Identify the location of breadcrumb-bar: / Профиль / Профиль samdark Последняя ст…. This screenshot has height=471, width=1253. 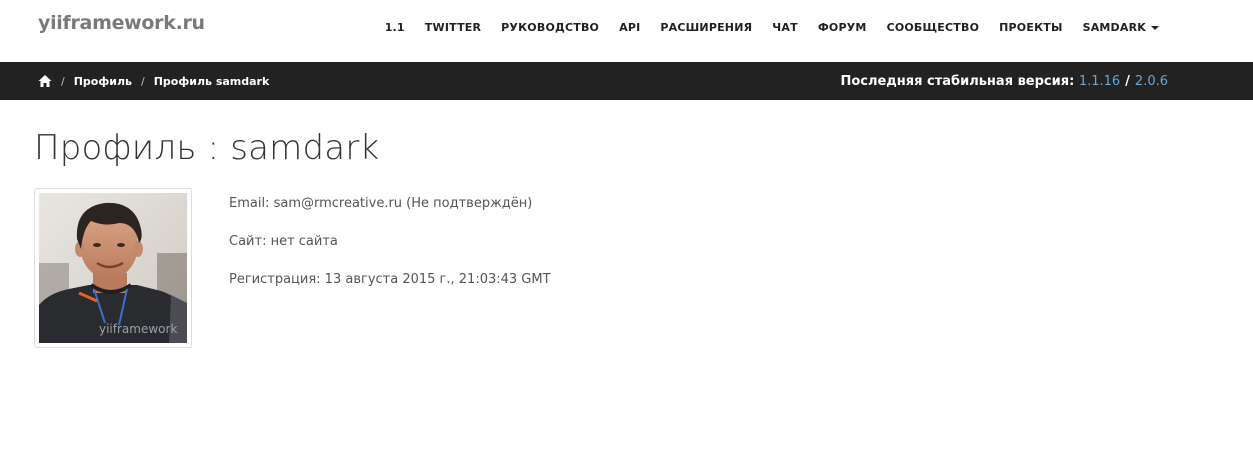
(626, 81).